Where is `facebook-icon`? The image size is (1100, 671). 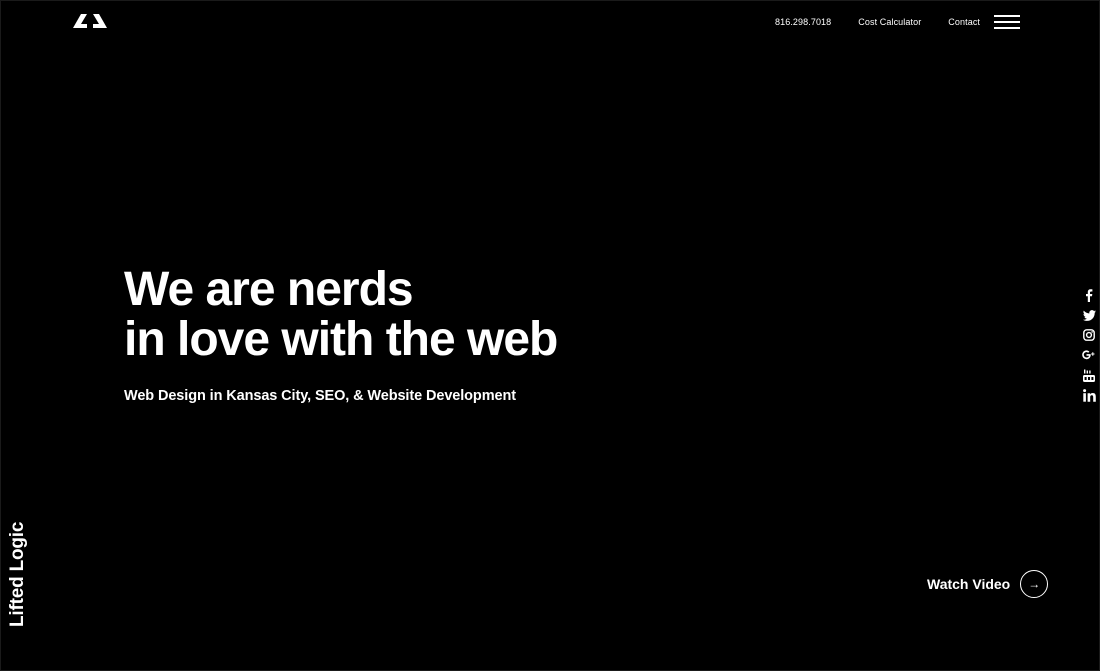
facebook-icon is located at coordinates (1089, 295).